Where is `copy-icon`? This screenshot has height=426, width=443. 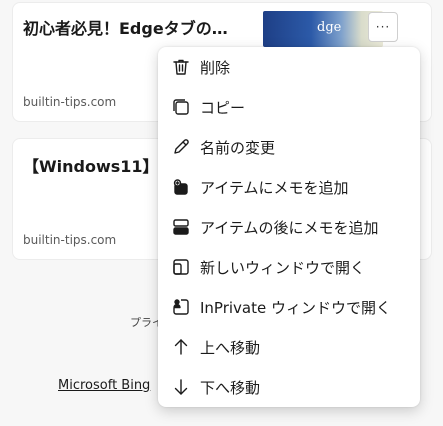
copy-icon is located at coordinates (181, 107).